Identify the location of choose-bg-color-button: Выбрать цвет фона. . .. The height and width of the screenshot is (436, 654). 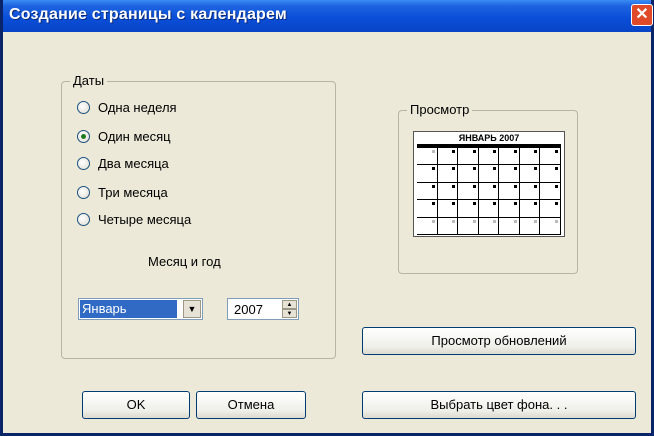
(499, 405).